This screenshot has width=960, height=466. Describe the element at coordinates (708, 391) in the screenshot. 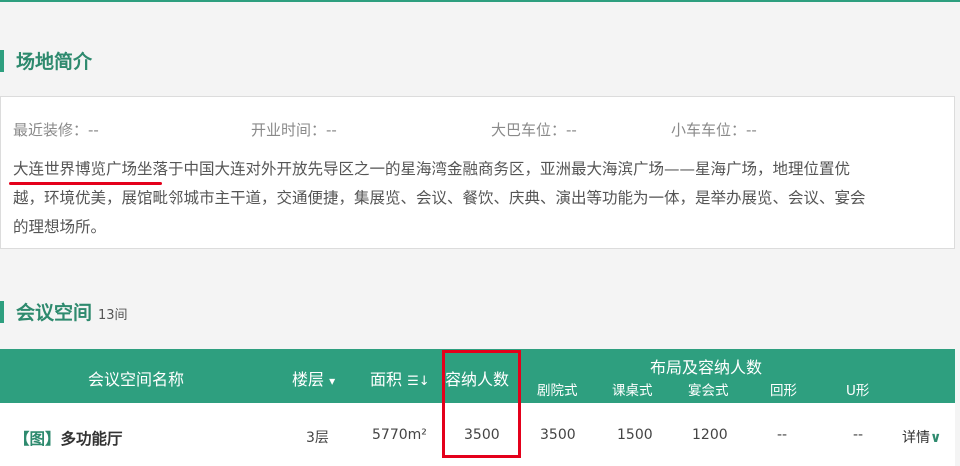

I see `header-banquet: 宴会式` at that location.